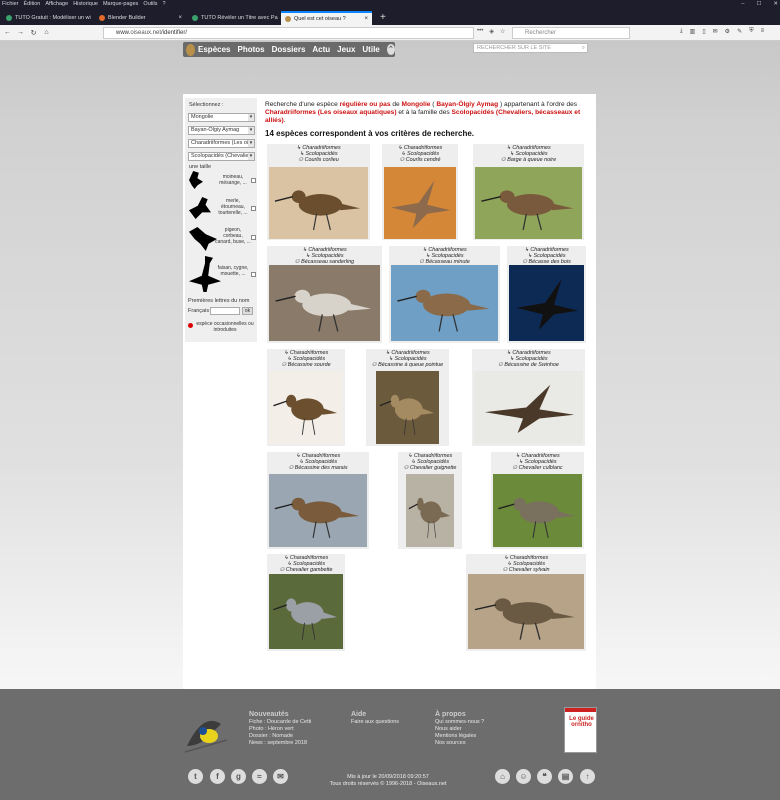  I want to click on species-name: ⚇ Courlis corlieu, so click(318, 160).